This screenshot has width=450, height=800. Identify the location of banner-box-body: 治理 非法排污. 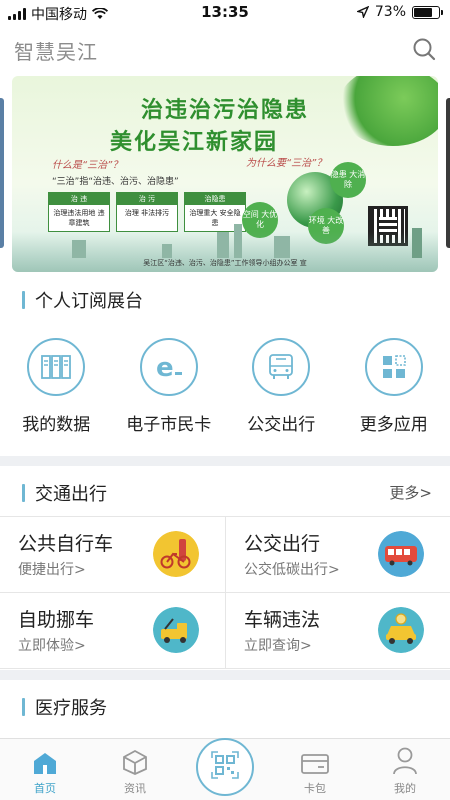
(147, 213).